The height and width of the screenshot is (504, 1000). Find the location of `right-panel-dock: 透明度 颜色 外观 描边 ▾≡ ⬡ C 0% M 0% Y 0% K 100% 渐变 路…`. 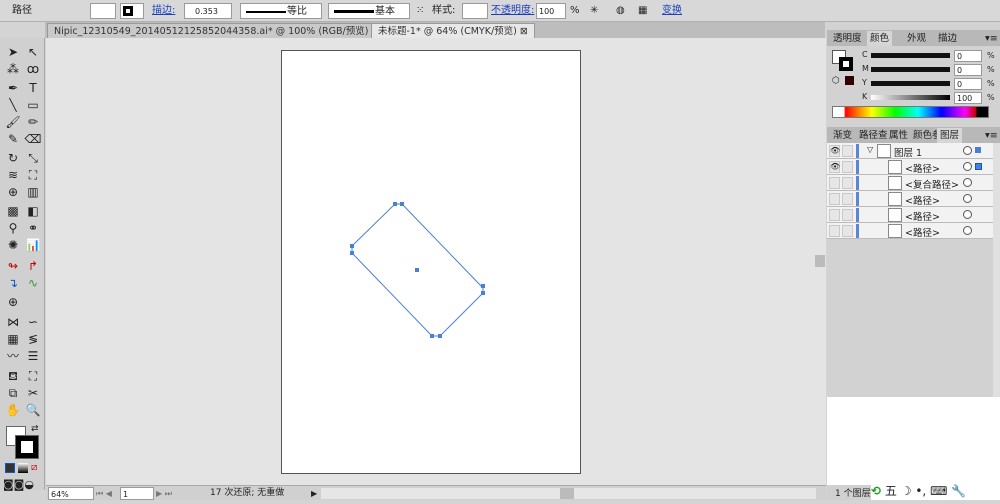

right-panel-dock: 透明度 颜色 外观 描边 ▾≡ ⬡ C 0% M 0% Y 0% K 100% 渐变 路… is located at coordinates (913, 209).